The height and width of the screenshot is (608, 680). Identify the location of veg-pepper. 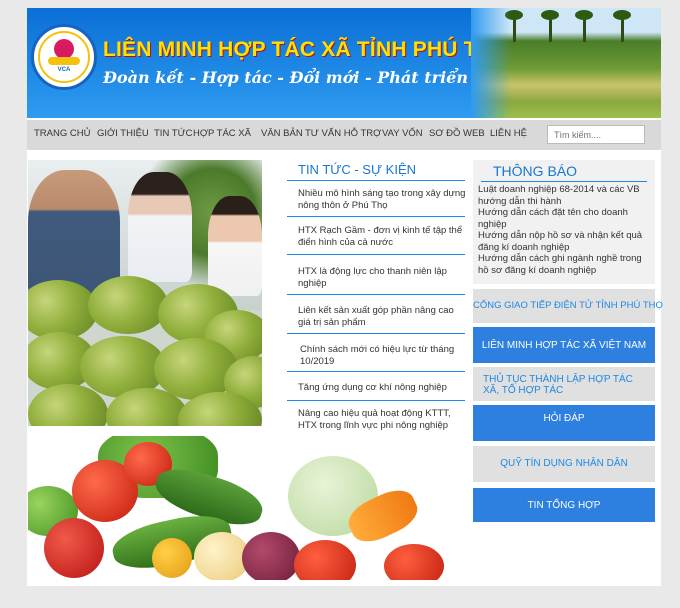
(74, 548).